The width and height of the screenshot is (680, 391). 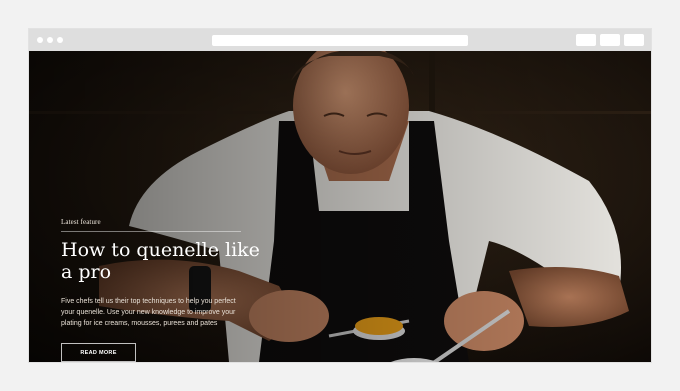 What do you see at coordinates (81, 222) in the screenshot?
I see `feature-eyebrow: Latest feature` at bounding box center [81, 222].